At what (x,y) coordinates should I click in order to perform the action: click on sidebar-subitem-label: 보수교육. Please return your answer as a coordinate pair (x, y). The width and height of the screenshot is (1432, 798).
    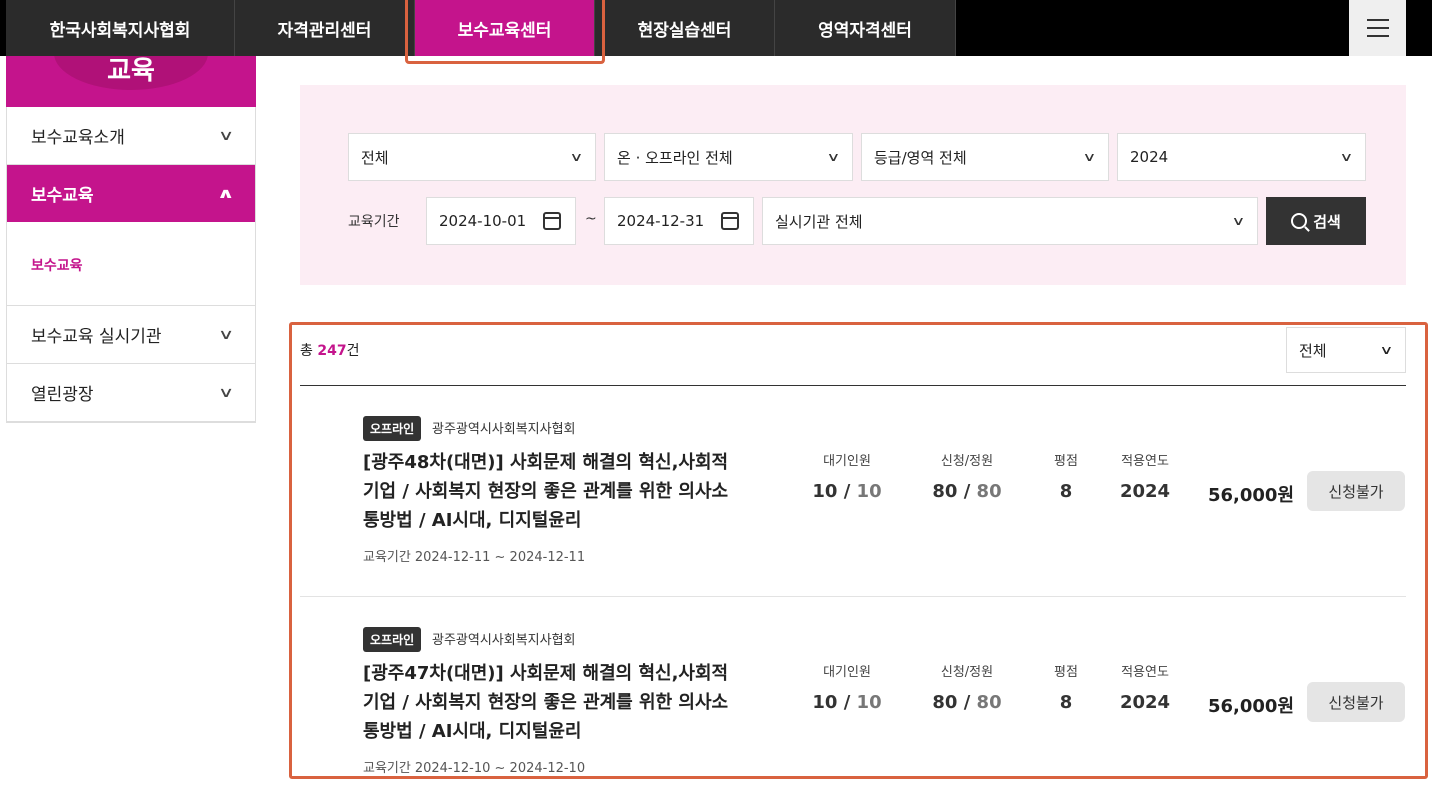
    Looking at the image, I should click on (57, 266).